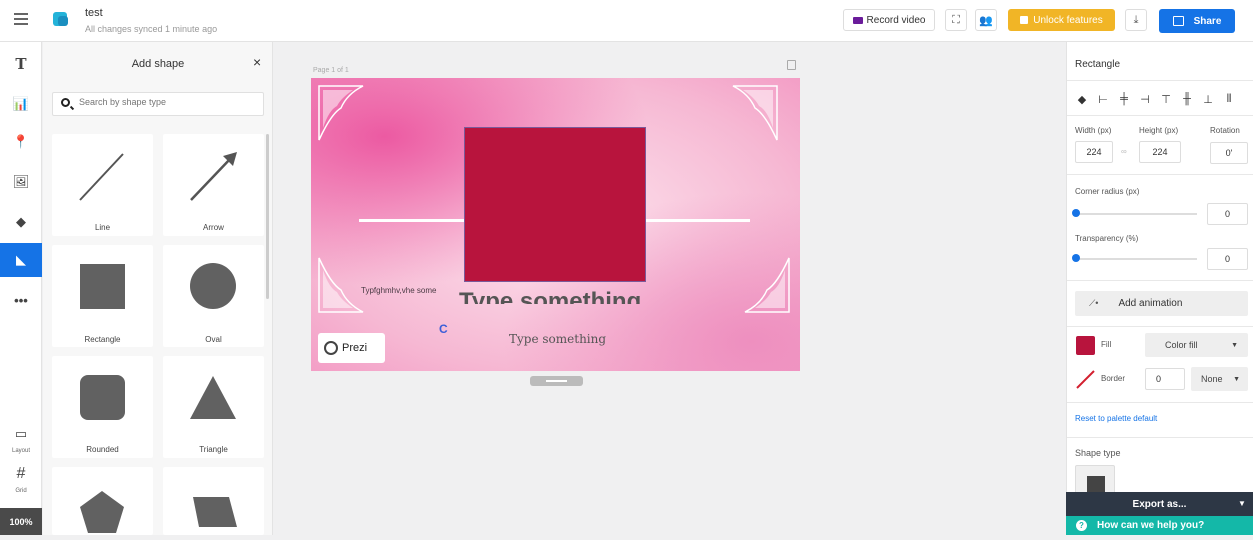  Describe the element at coordinates (1137, 214) in the screenshot. I see `corner-radius-slider` at that location.